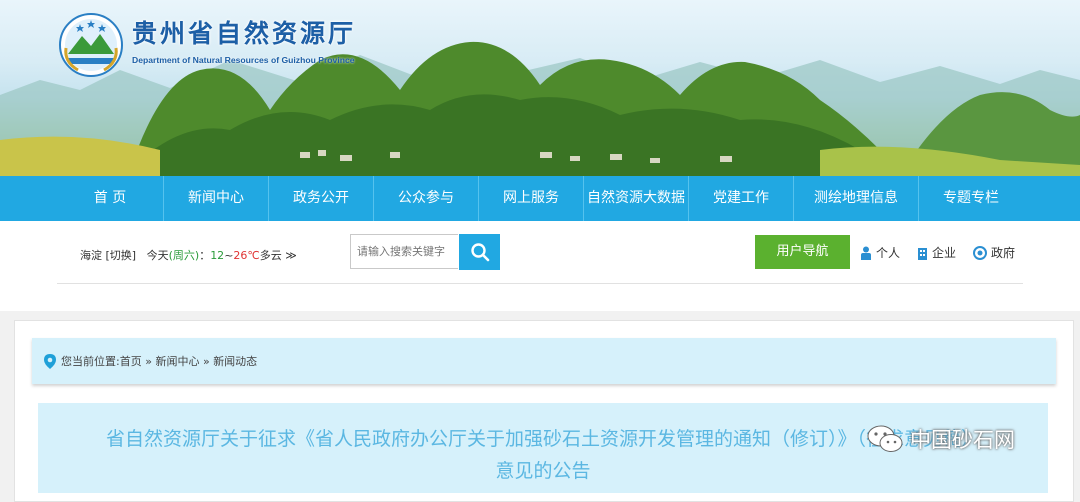 This screenshot has height=502, width=1080. I want to click on nav-item-government-affairs: 政务公开, so click(321, 198).